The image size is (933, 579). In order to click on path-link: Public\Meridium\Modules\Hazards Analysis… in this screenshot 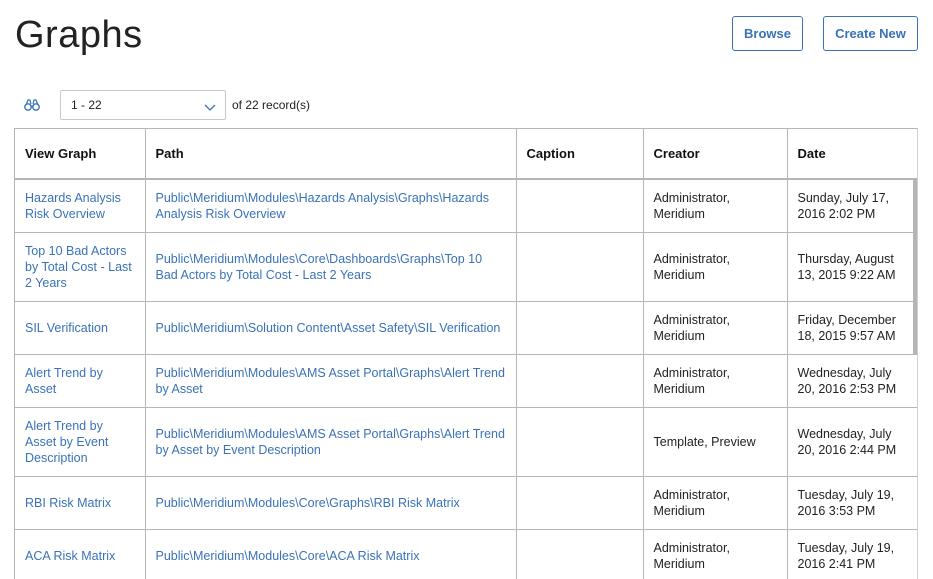, I will do `click(331, 206)`.